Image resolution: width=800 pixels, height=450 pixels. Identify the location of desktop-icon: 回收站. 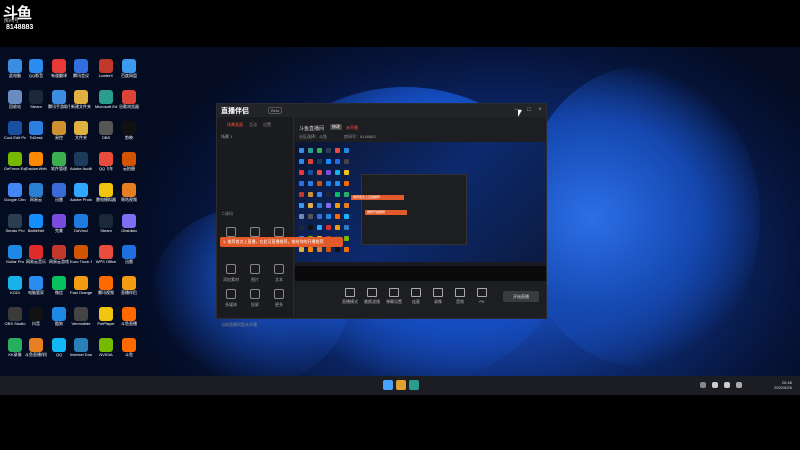
(15, 105).